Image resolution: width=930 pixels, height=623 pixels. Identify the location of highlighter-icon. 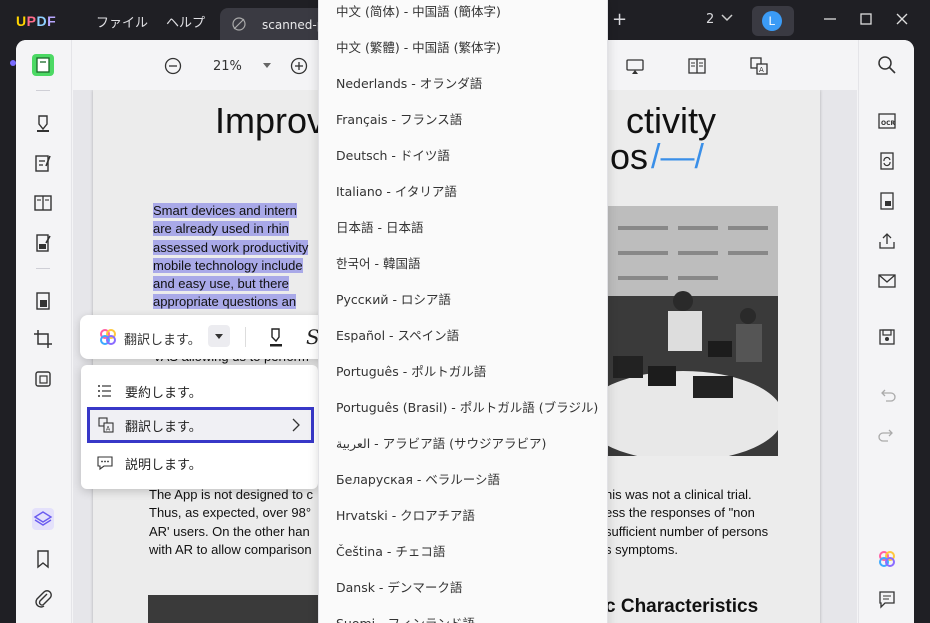
(276, 337).